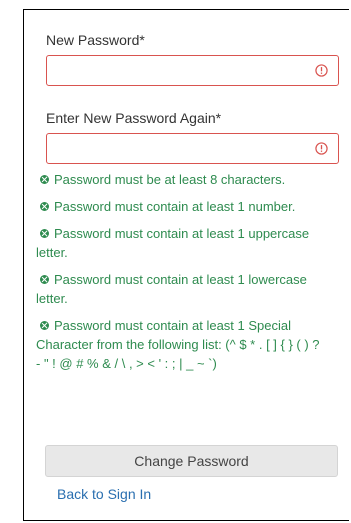 The height and width of the screenshot is (523, 351). I want to click on requirement-text: Password must be at least 8 characters., so click(170, 179).